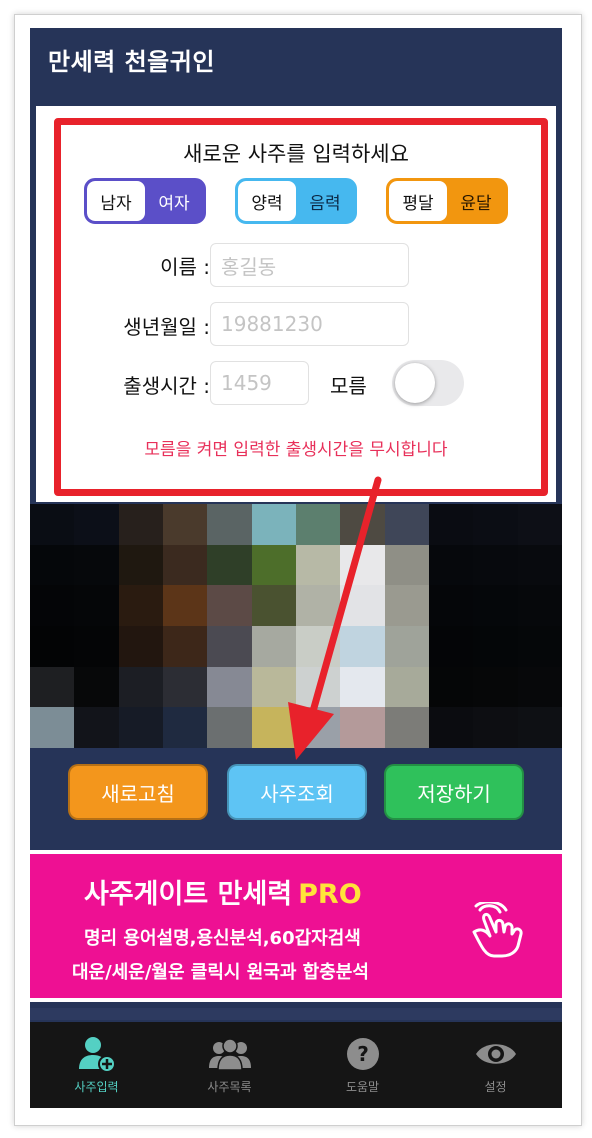 This screenshot has width=592, height=1138. I want to click on question-icon: ?, so click(363, 1054).